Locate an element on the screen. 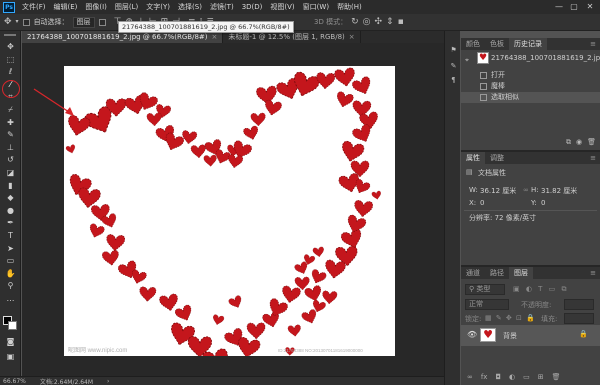 This screenshot has height=385, width=600. menu-file: 文件(F) is located at coordinates (34, 7).